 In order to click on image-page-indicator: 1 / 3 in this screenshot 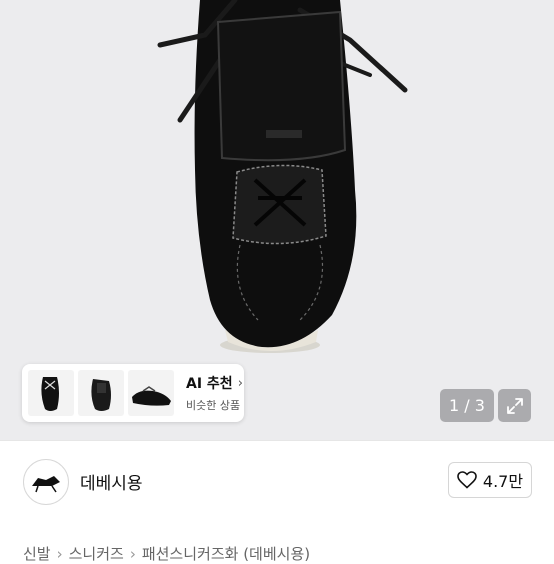, I will do `click(467, 405)`.